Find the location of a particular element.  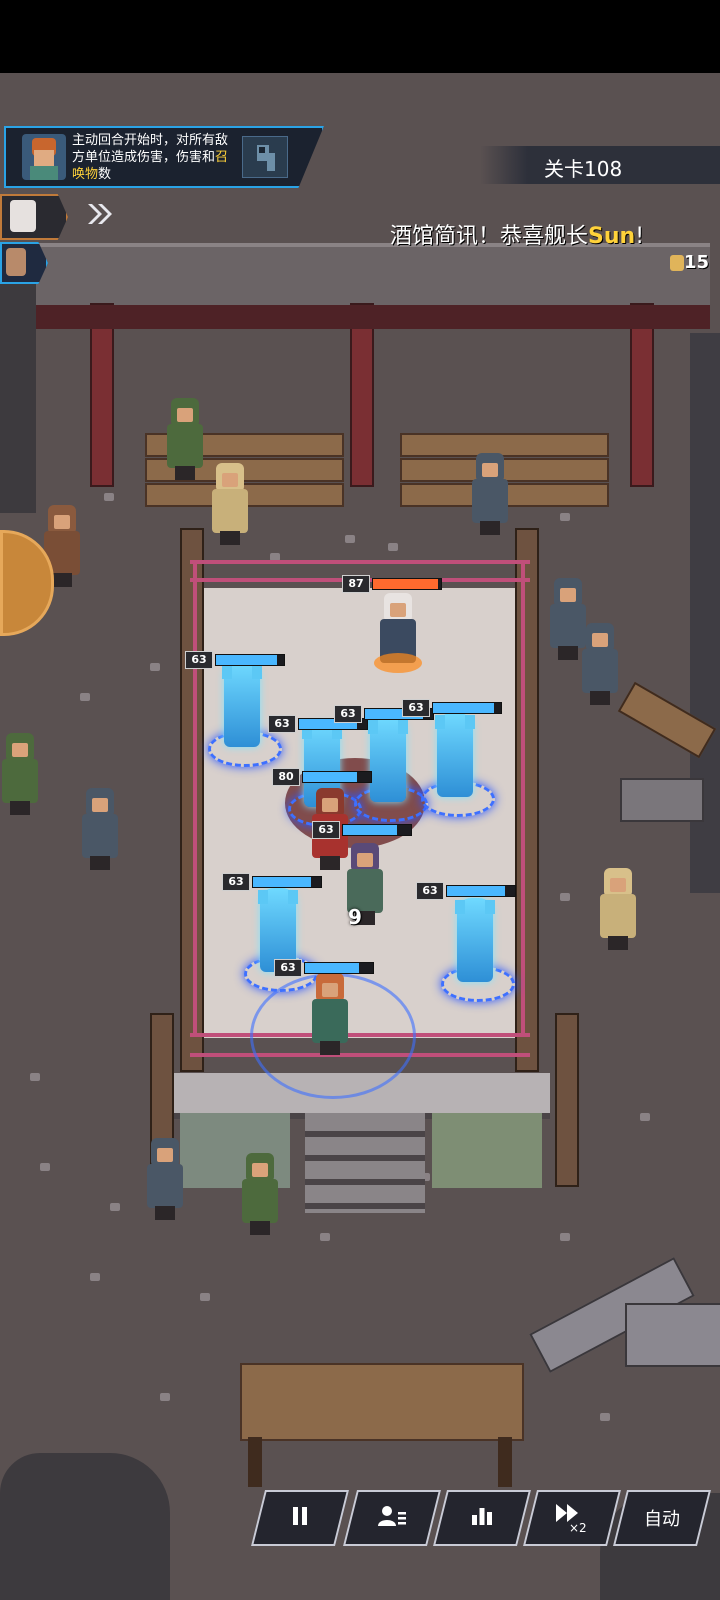

fast-forward-icon: ×2 is located at coordinates (572, 1519).